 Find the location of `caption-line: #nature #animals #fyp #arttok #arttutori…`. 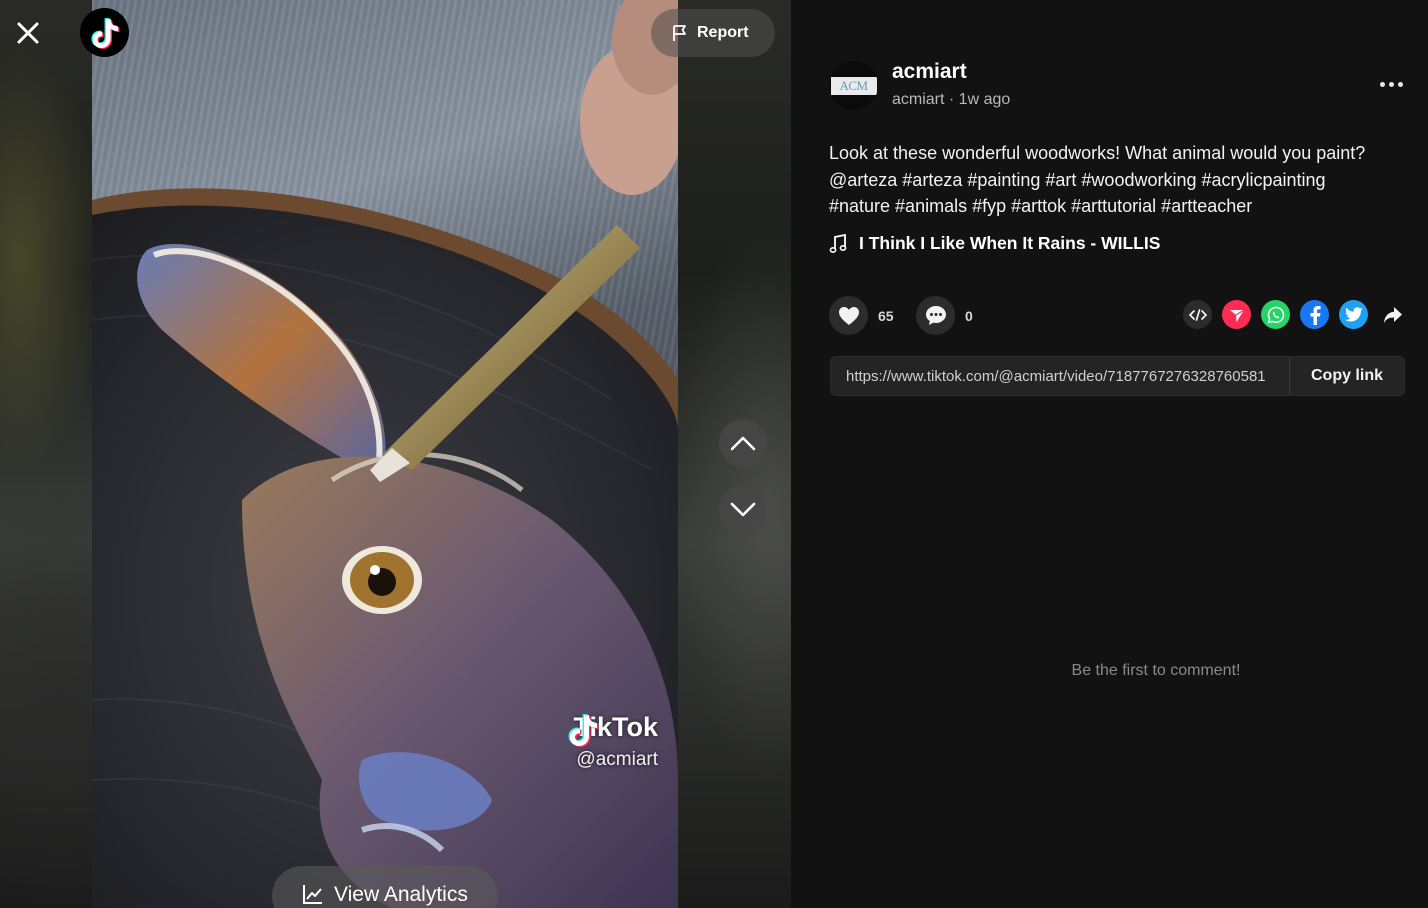

caption-line: #nature #animals #fyp #arttok #arttutori… is located at coordinates (1124, 206).